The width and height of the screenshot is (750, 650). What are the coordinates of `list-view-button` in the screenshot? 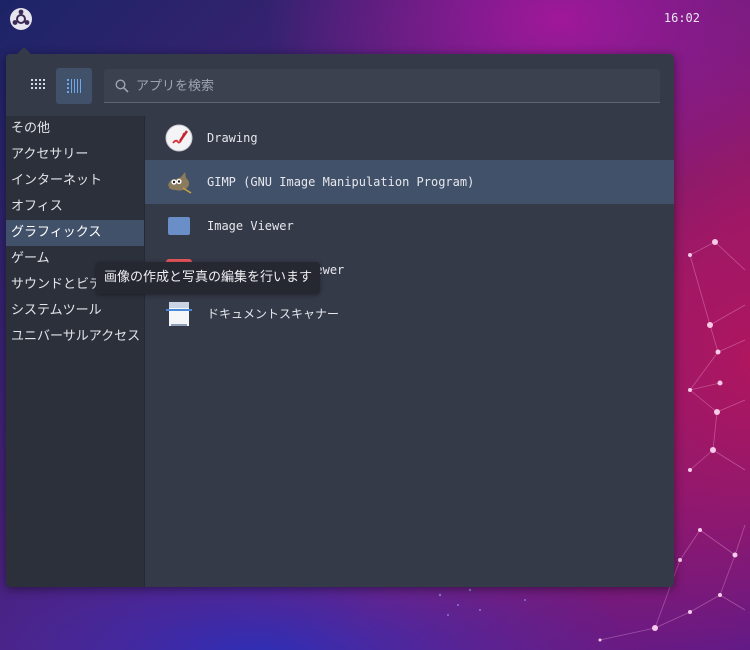 It's located at (74, 86).